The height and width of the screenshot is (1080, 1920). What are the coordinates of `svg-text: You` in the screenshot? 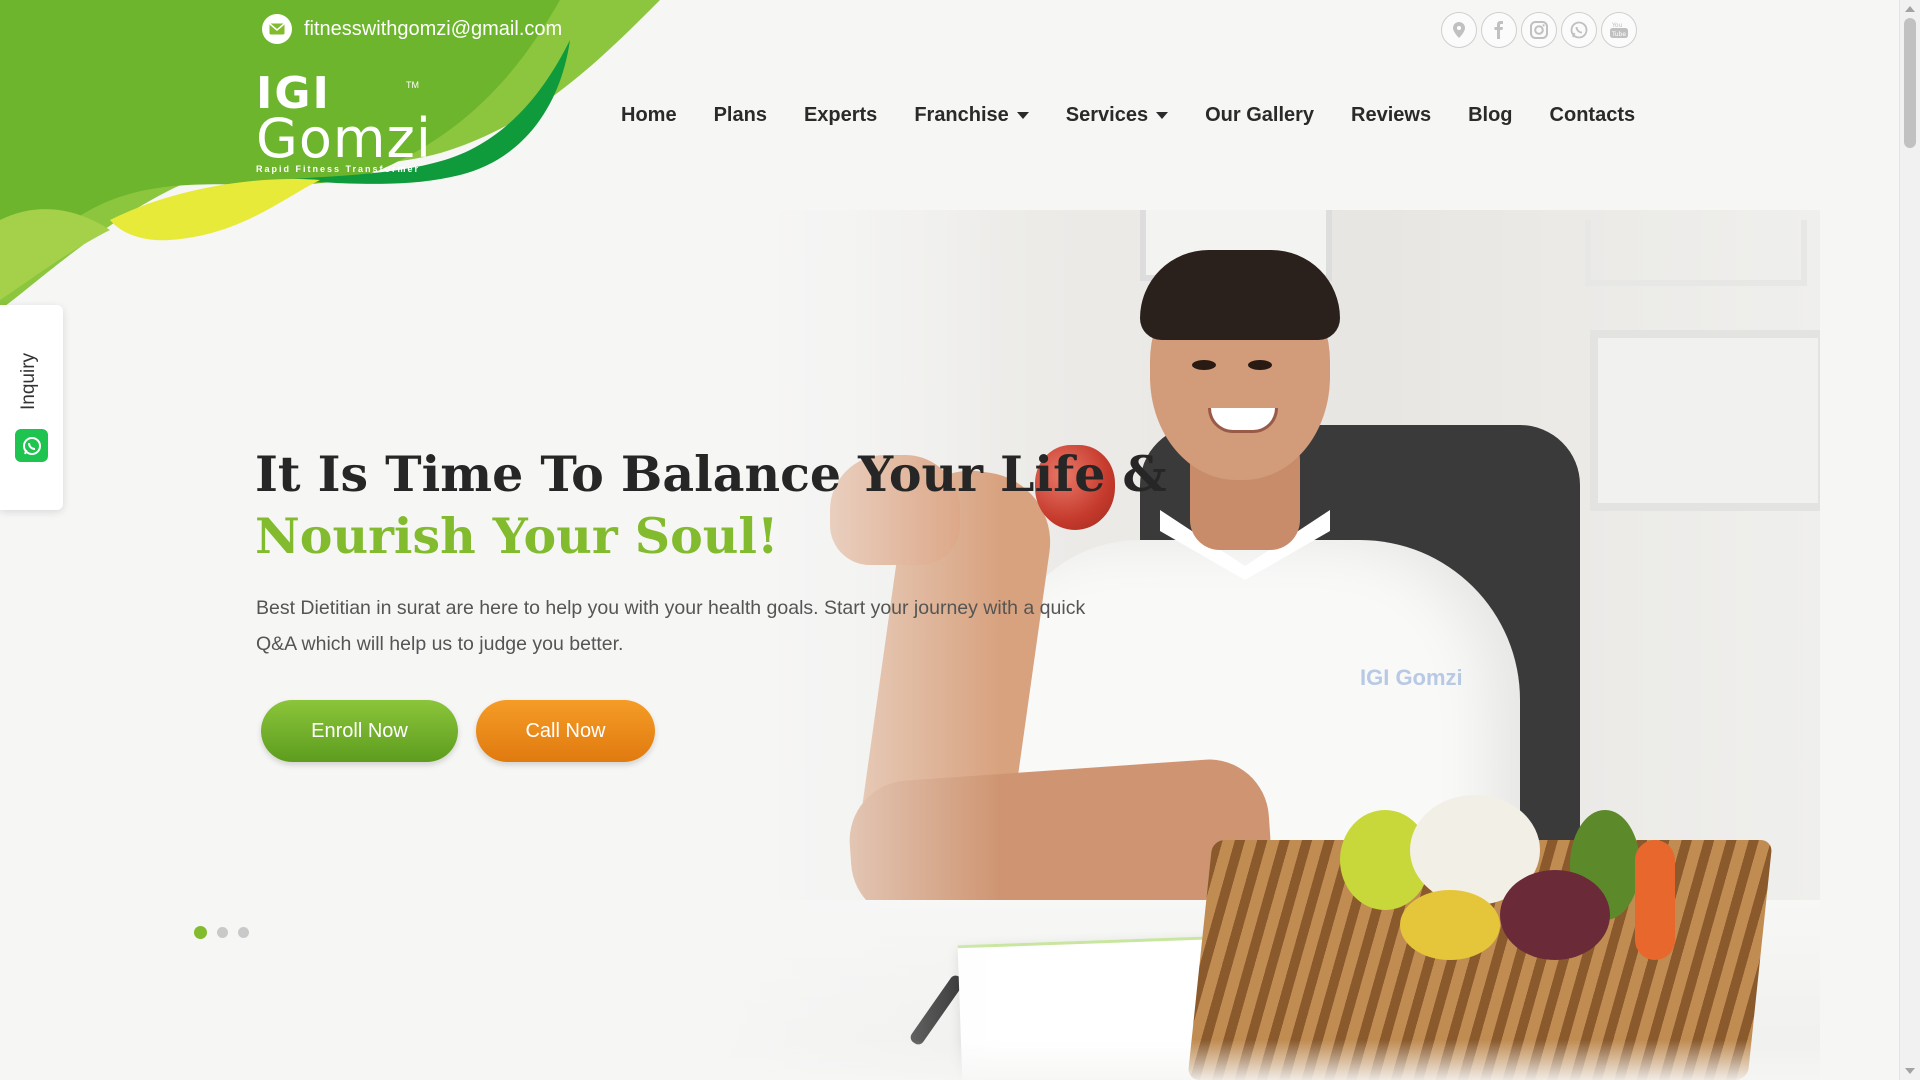 It's located at (1617, 25).